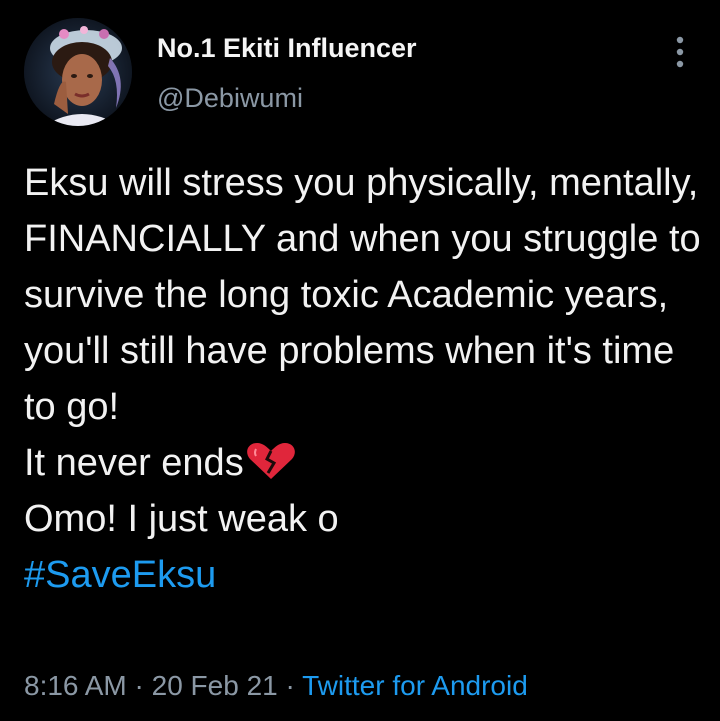 The width and height of the screenshot is (720, 721). What do you see at coordinates (214, 685) in the screenshot?
I see `tweet-date: 20 Feb 21` at bounding box center [214, 685].